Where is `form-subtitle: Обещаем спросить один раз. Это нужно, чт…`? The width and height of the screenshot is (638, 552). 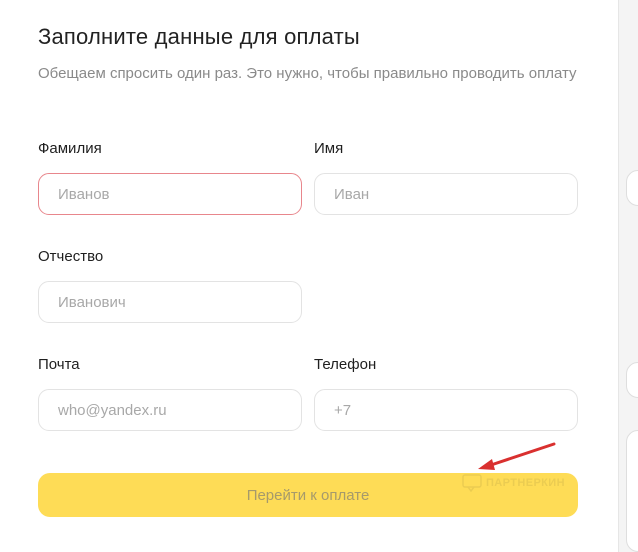 form-subtitle: Обещаем спросить один раз. Это нужно, чт… is located at coordinates (307, 73).